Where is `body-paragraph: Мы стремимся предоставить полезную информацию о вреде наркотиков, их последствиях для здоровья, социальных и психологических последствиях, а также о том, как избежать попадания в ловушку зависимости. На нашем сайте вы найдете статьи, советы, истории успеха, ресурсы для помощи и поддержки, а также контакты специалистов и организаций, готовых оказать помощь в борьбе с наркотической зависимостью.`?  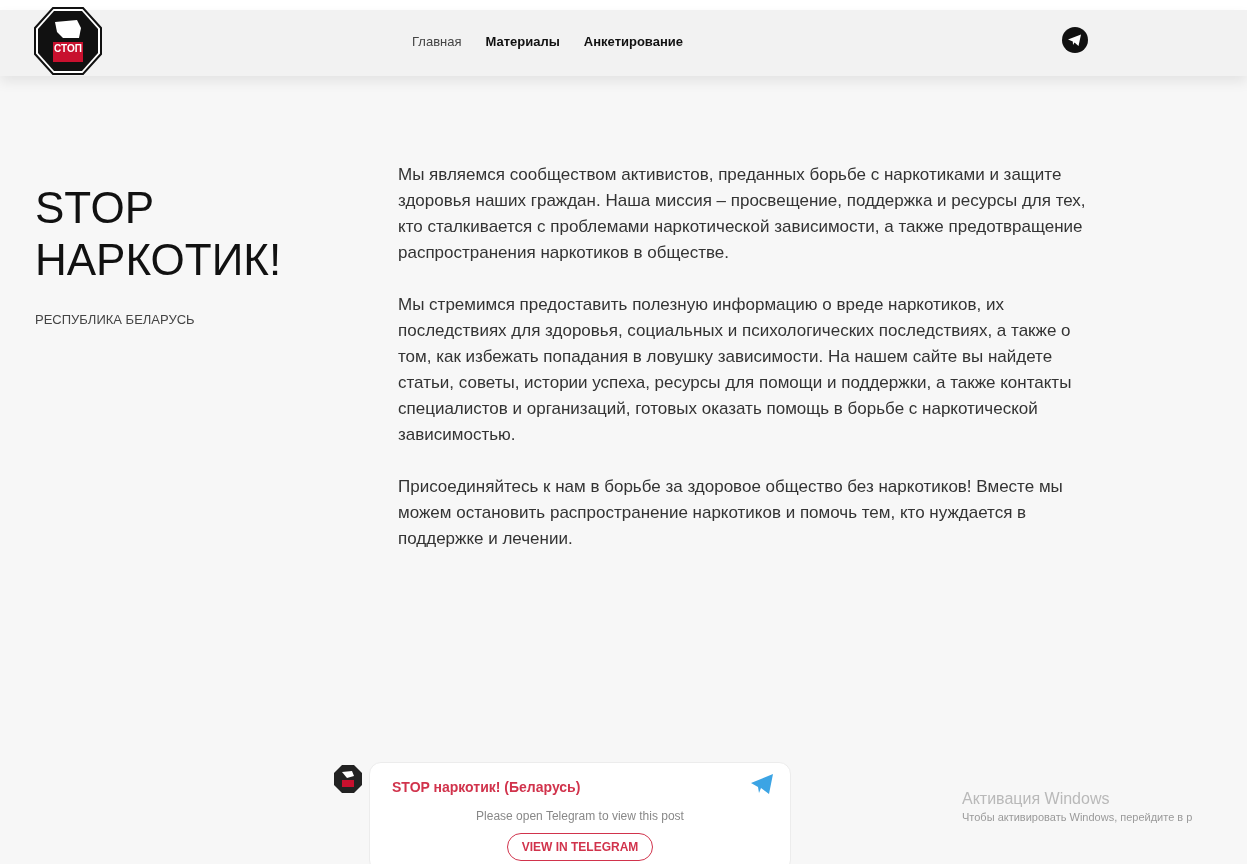
body-paragraph: Мы стремимся предоставить полезную информацию о вреде наркотиков, их последствиях для здоровья, социальных и психологических последствиях, а также о том, как избежать попадания в ловушку зависимости. На нашем сайте вы найдете статьи, советы, истории успеха, ресурсы для помощи и поддержки, а также контакты специалистов и организаций, готовых оказать помощь в борьбе с наркотической зависимостью. is located at coordinates (735, 370).